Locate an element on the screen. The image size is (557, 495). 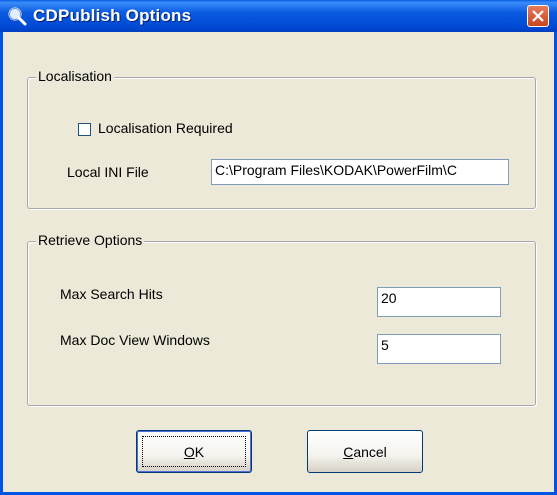
localisation-required-label: Localisation Required is located at coordinates (165, 128).